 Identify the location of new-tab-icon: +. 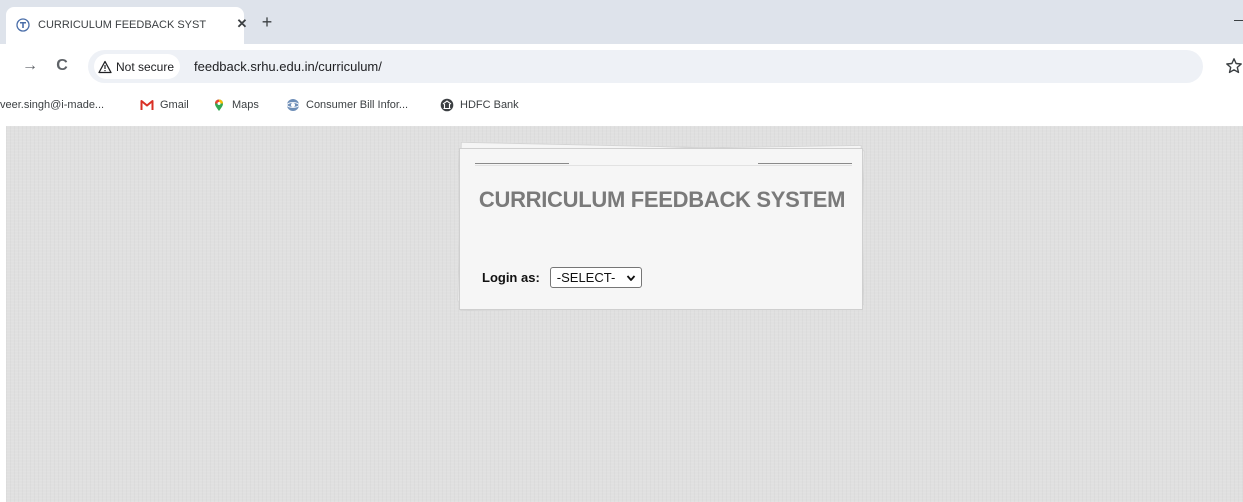
(267, 22).